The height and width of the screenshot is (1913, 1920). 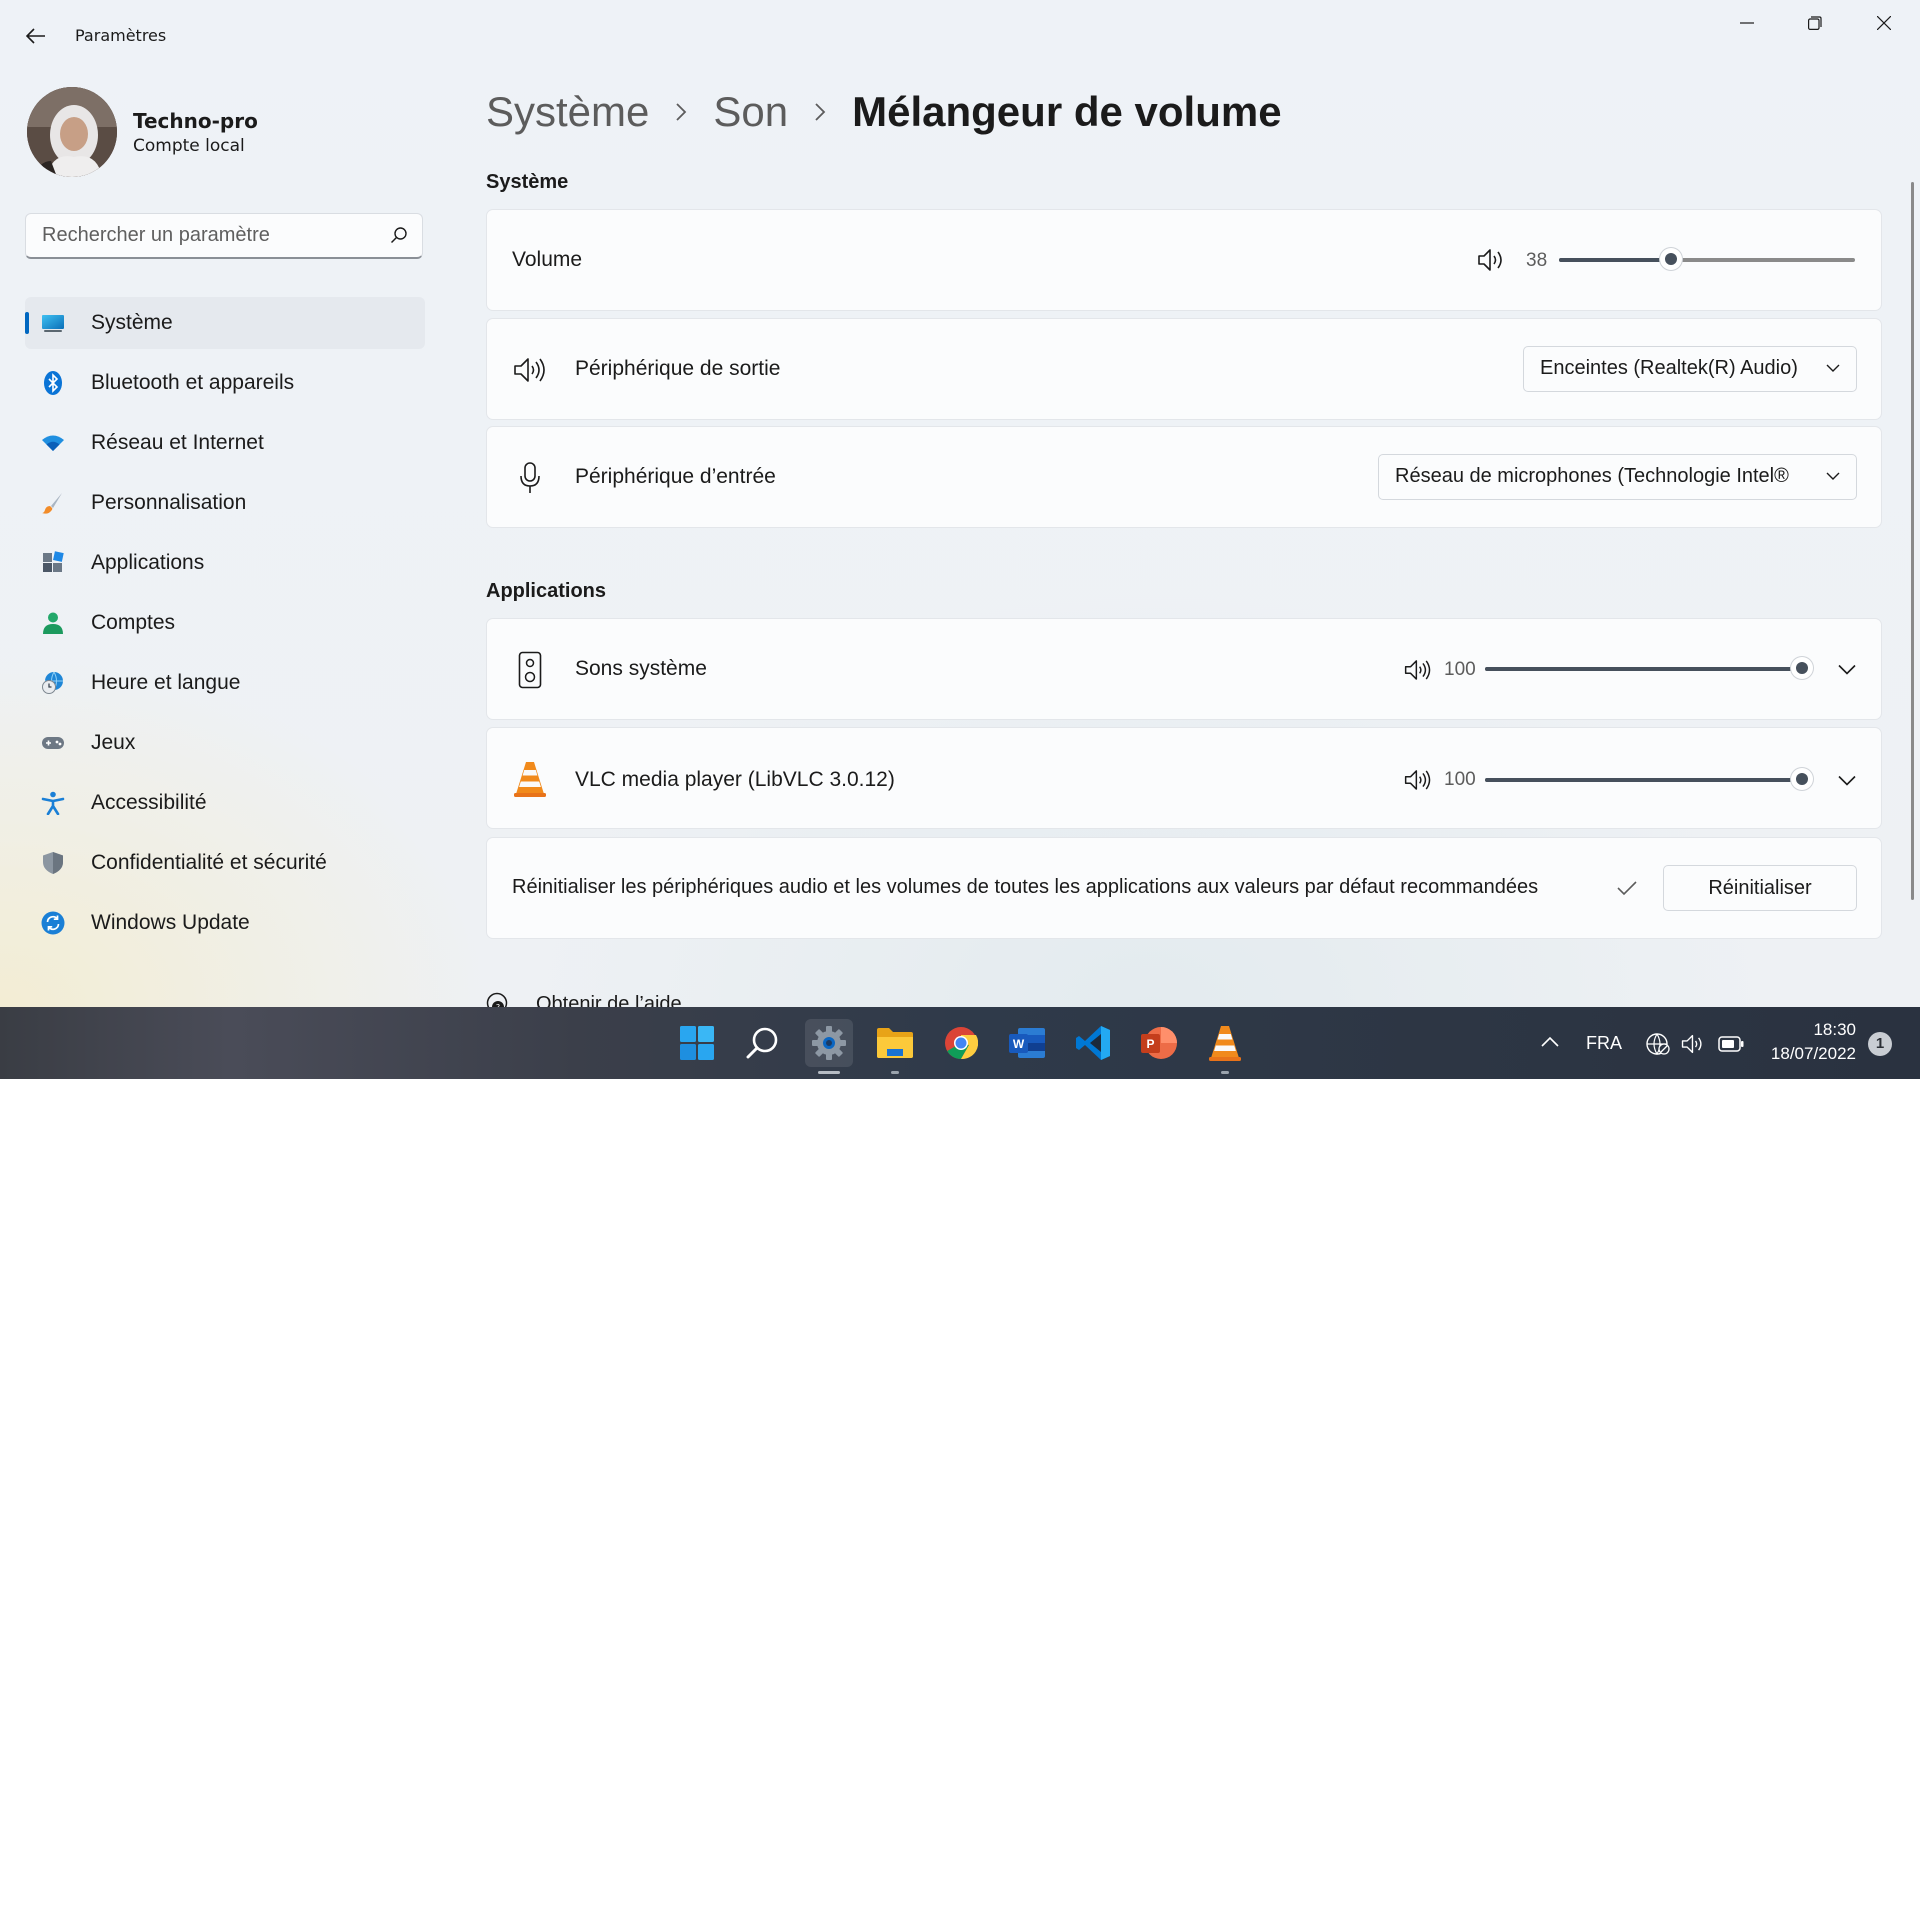 What do you see at coordinates (149, 802) in the screenshot?
I see `sidebar-item-label: Accessibilité` at bounding box center [149, 802].